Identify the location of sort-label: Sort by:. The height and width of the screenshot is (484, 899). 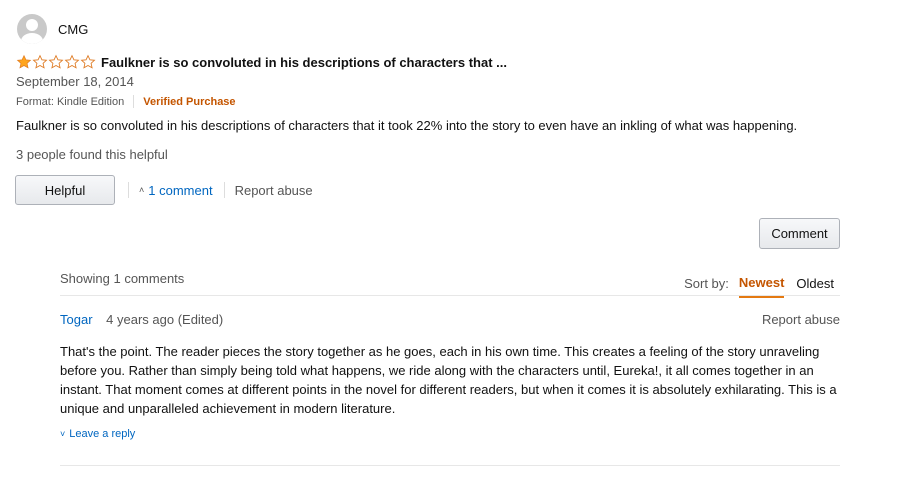
(706, 283).